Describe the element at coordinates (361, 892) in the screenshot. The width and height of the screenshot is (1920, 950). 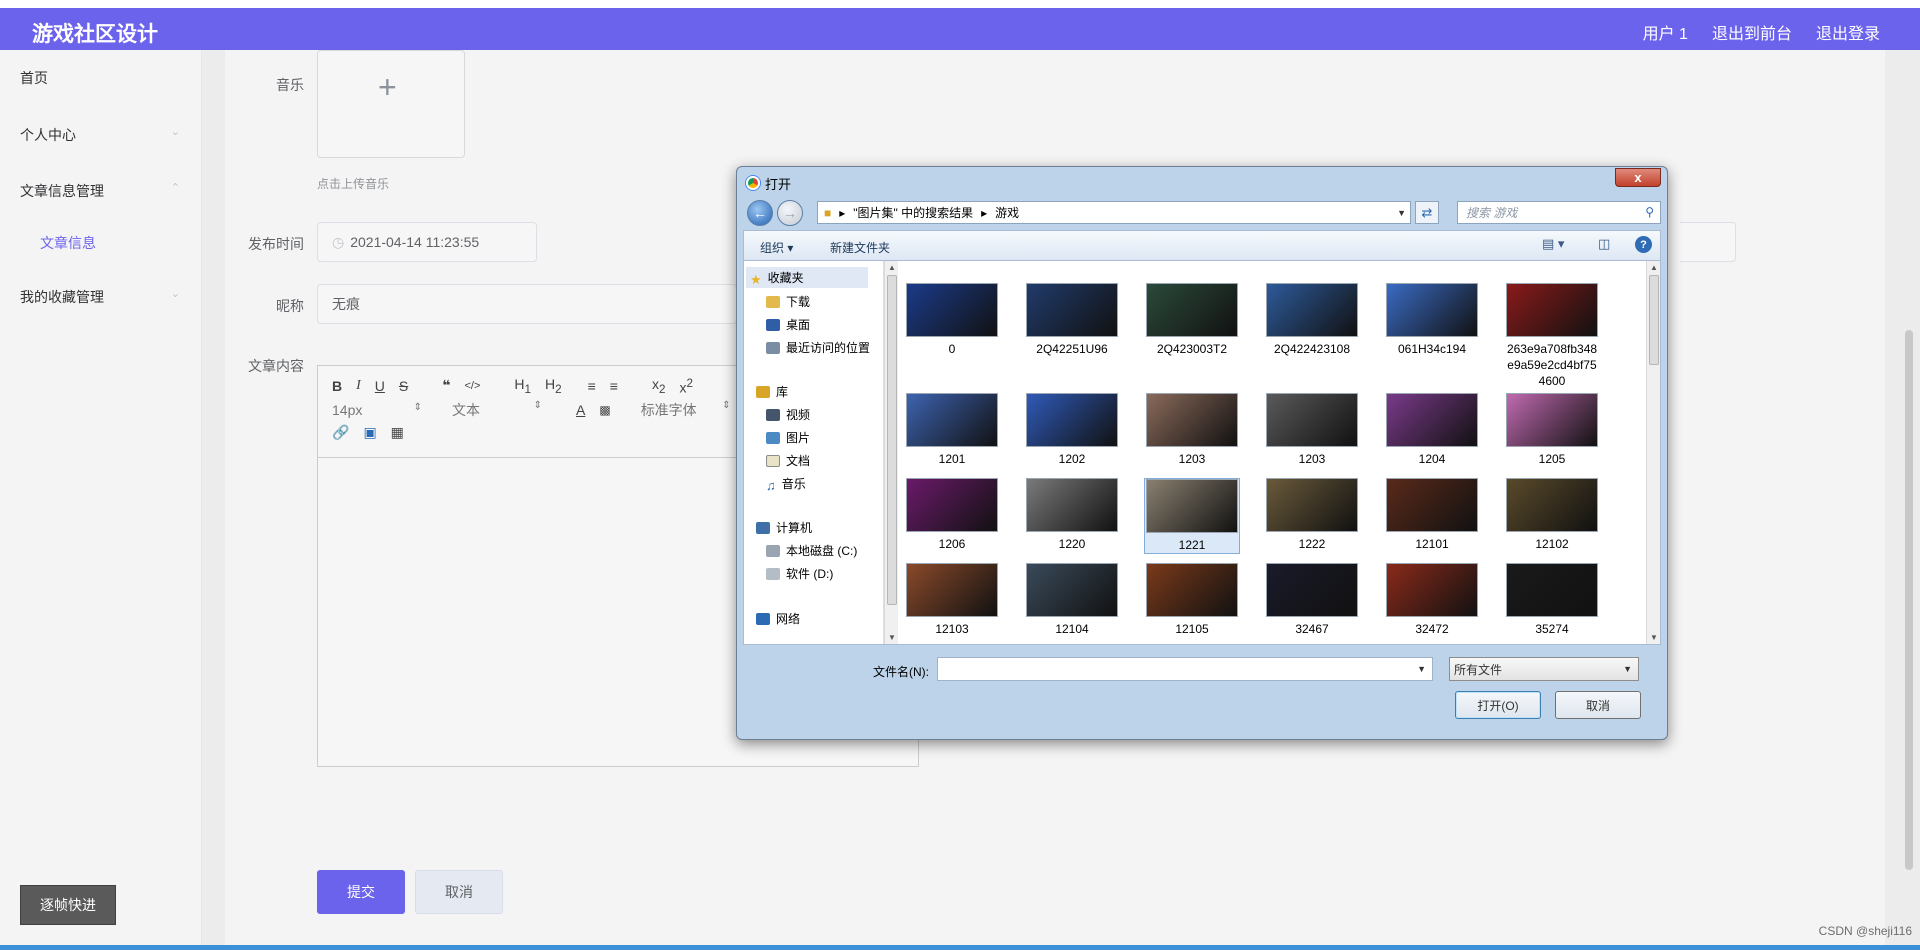
I see `submit-button: 提交` at that location.